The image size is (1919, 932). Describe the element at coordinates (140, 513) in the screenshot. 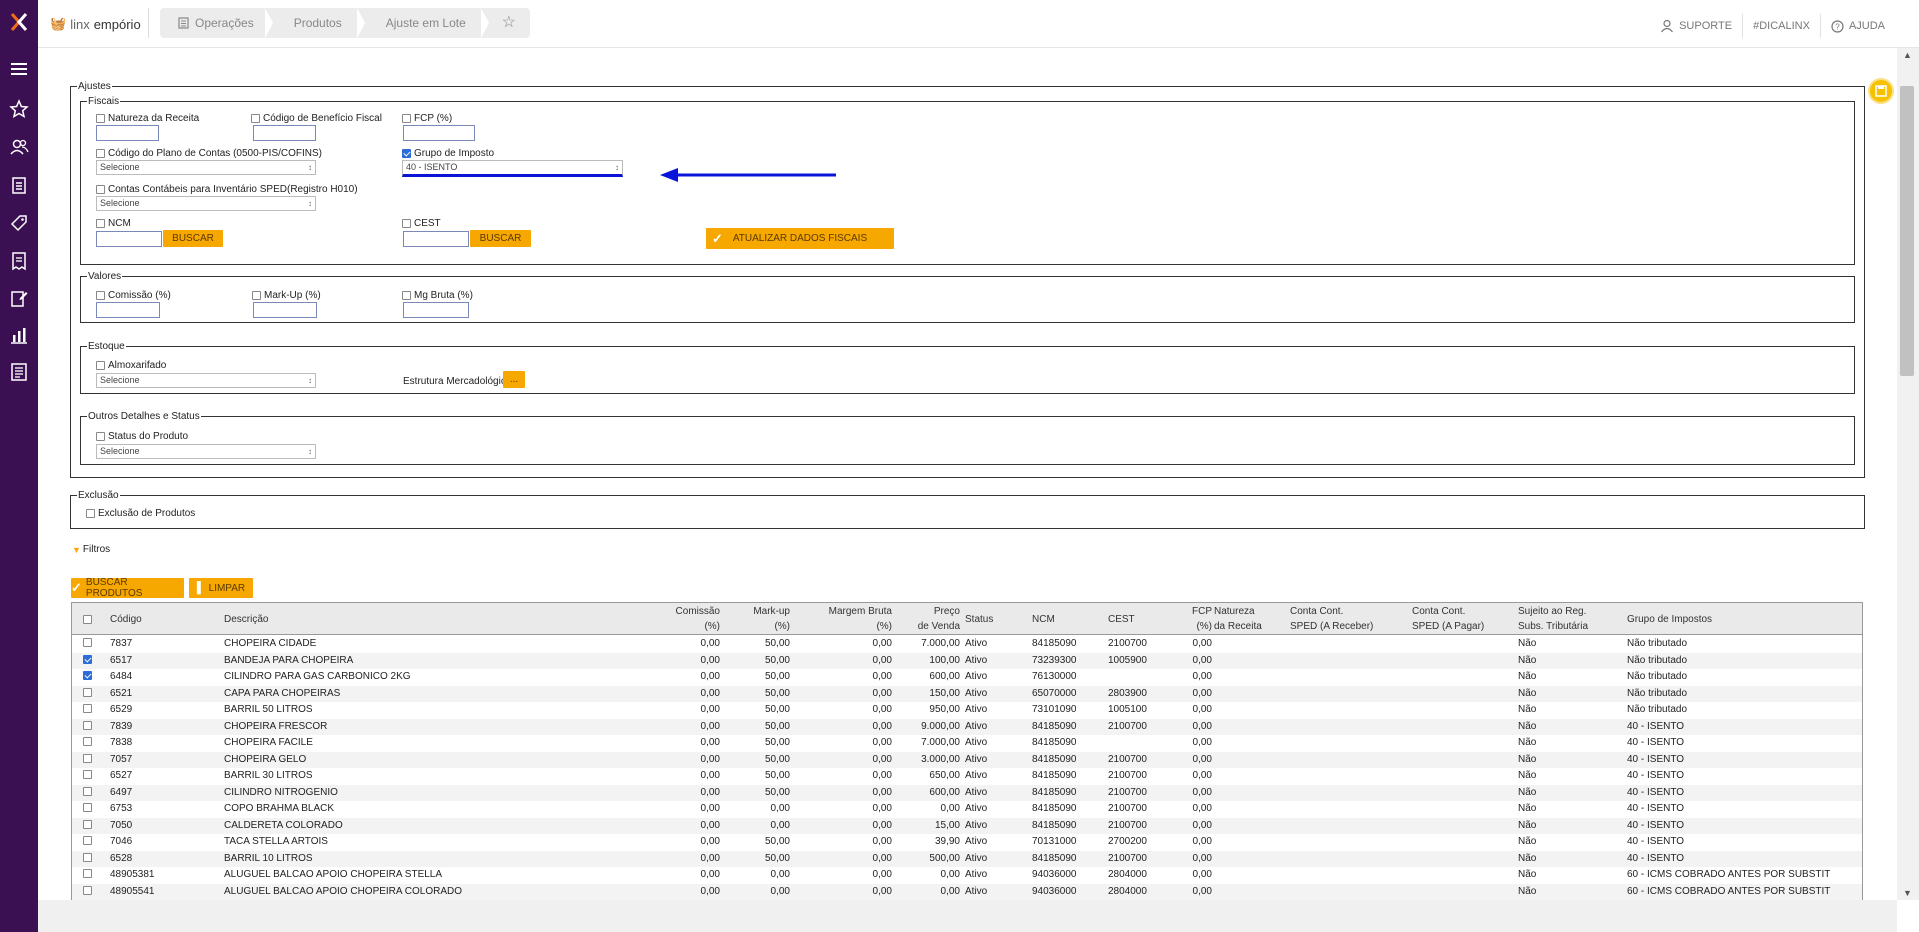

I see `exclusao-produtos-option: Exclusão de Produtos` at that location.